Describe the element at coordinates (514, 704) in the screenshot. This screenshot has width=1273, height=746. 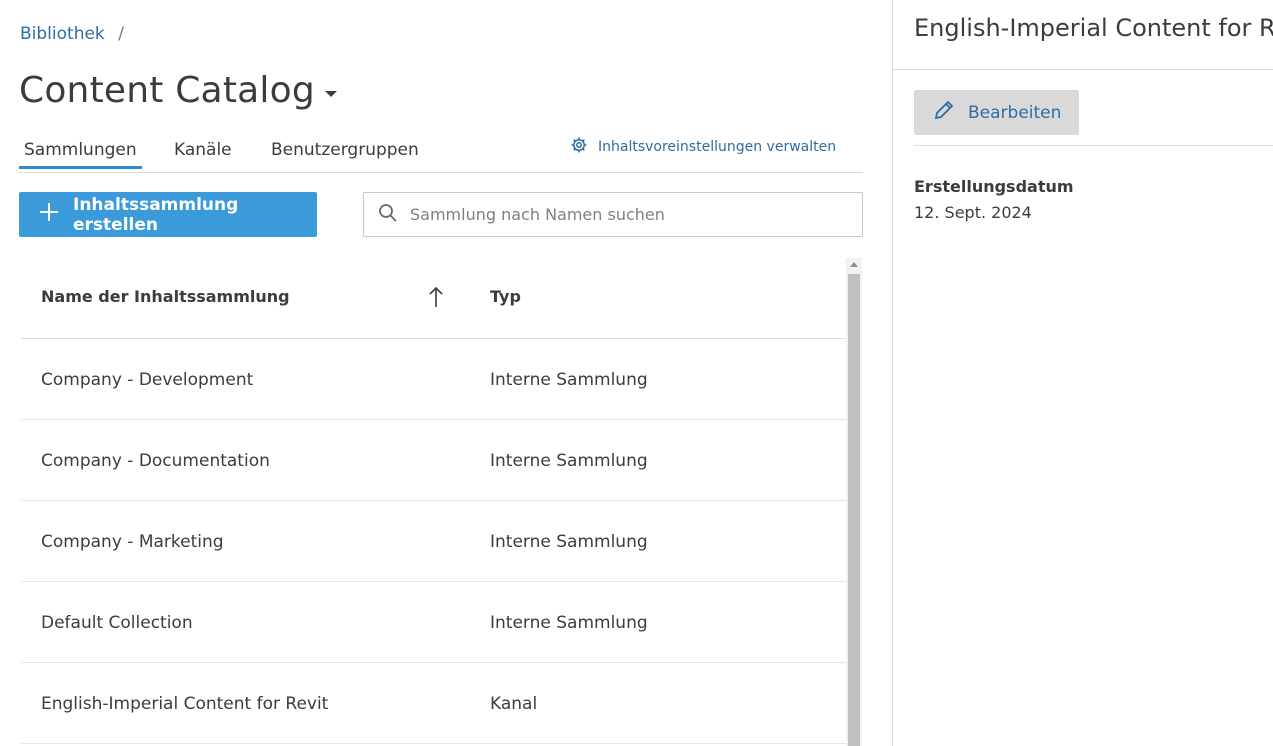
I see `row-type: Kanal` at that location.